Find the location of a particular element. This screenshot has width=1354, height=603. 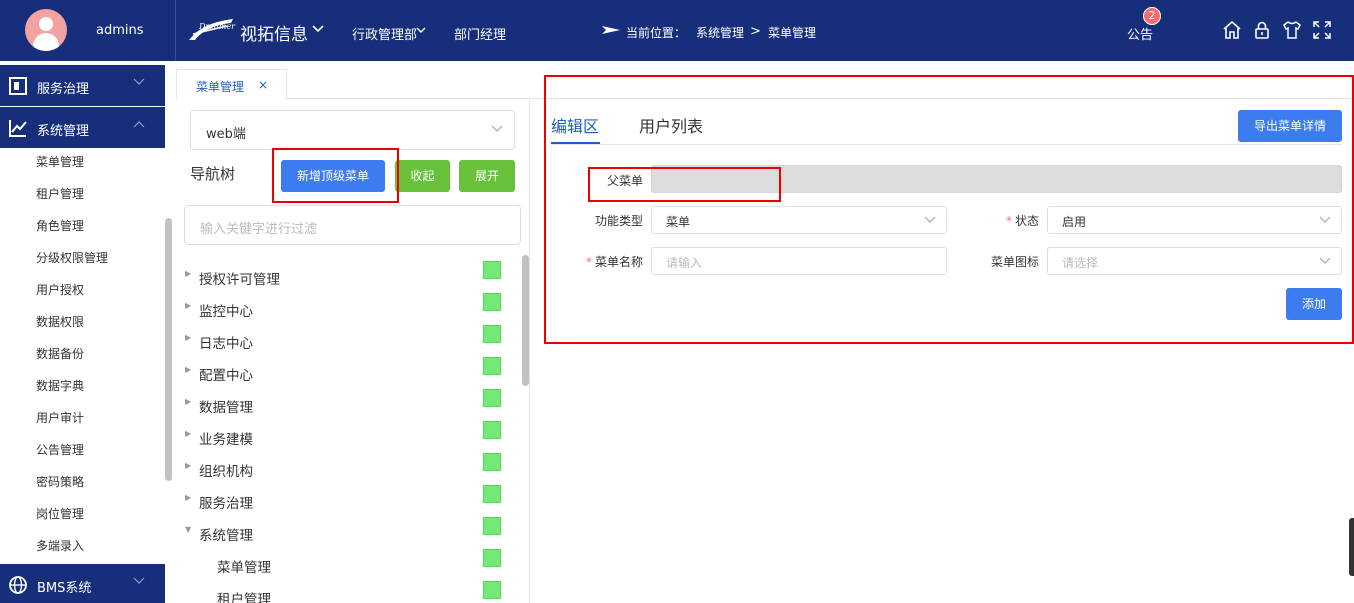

tree-node-label: 系统管理 is located at coordinates (226, 536).